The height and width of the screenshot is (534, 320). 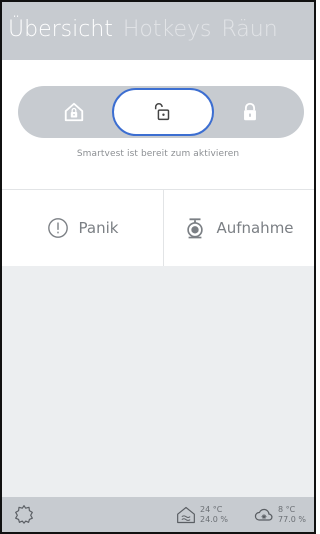 What do you see at coordinates (287, 509) in the screenshot?
I see `outdoor-temperature: 8 °C` at bounding box center [287, 509].